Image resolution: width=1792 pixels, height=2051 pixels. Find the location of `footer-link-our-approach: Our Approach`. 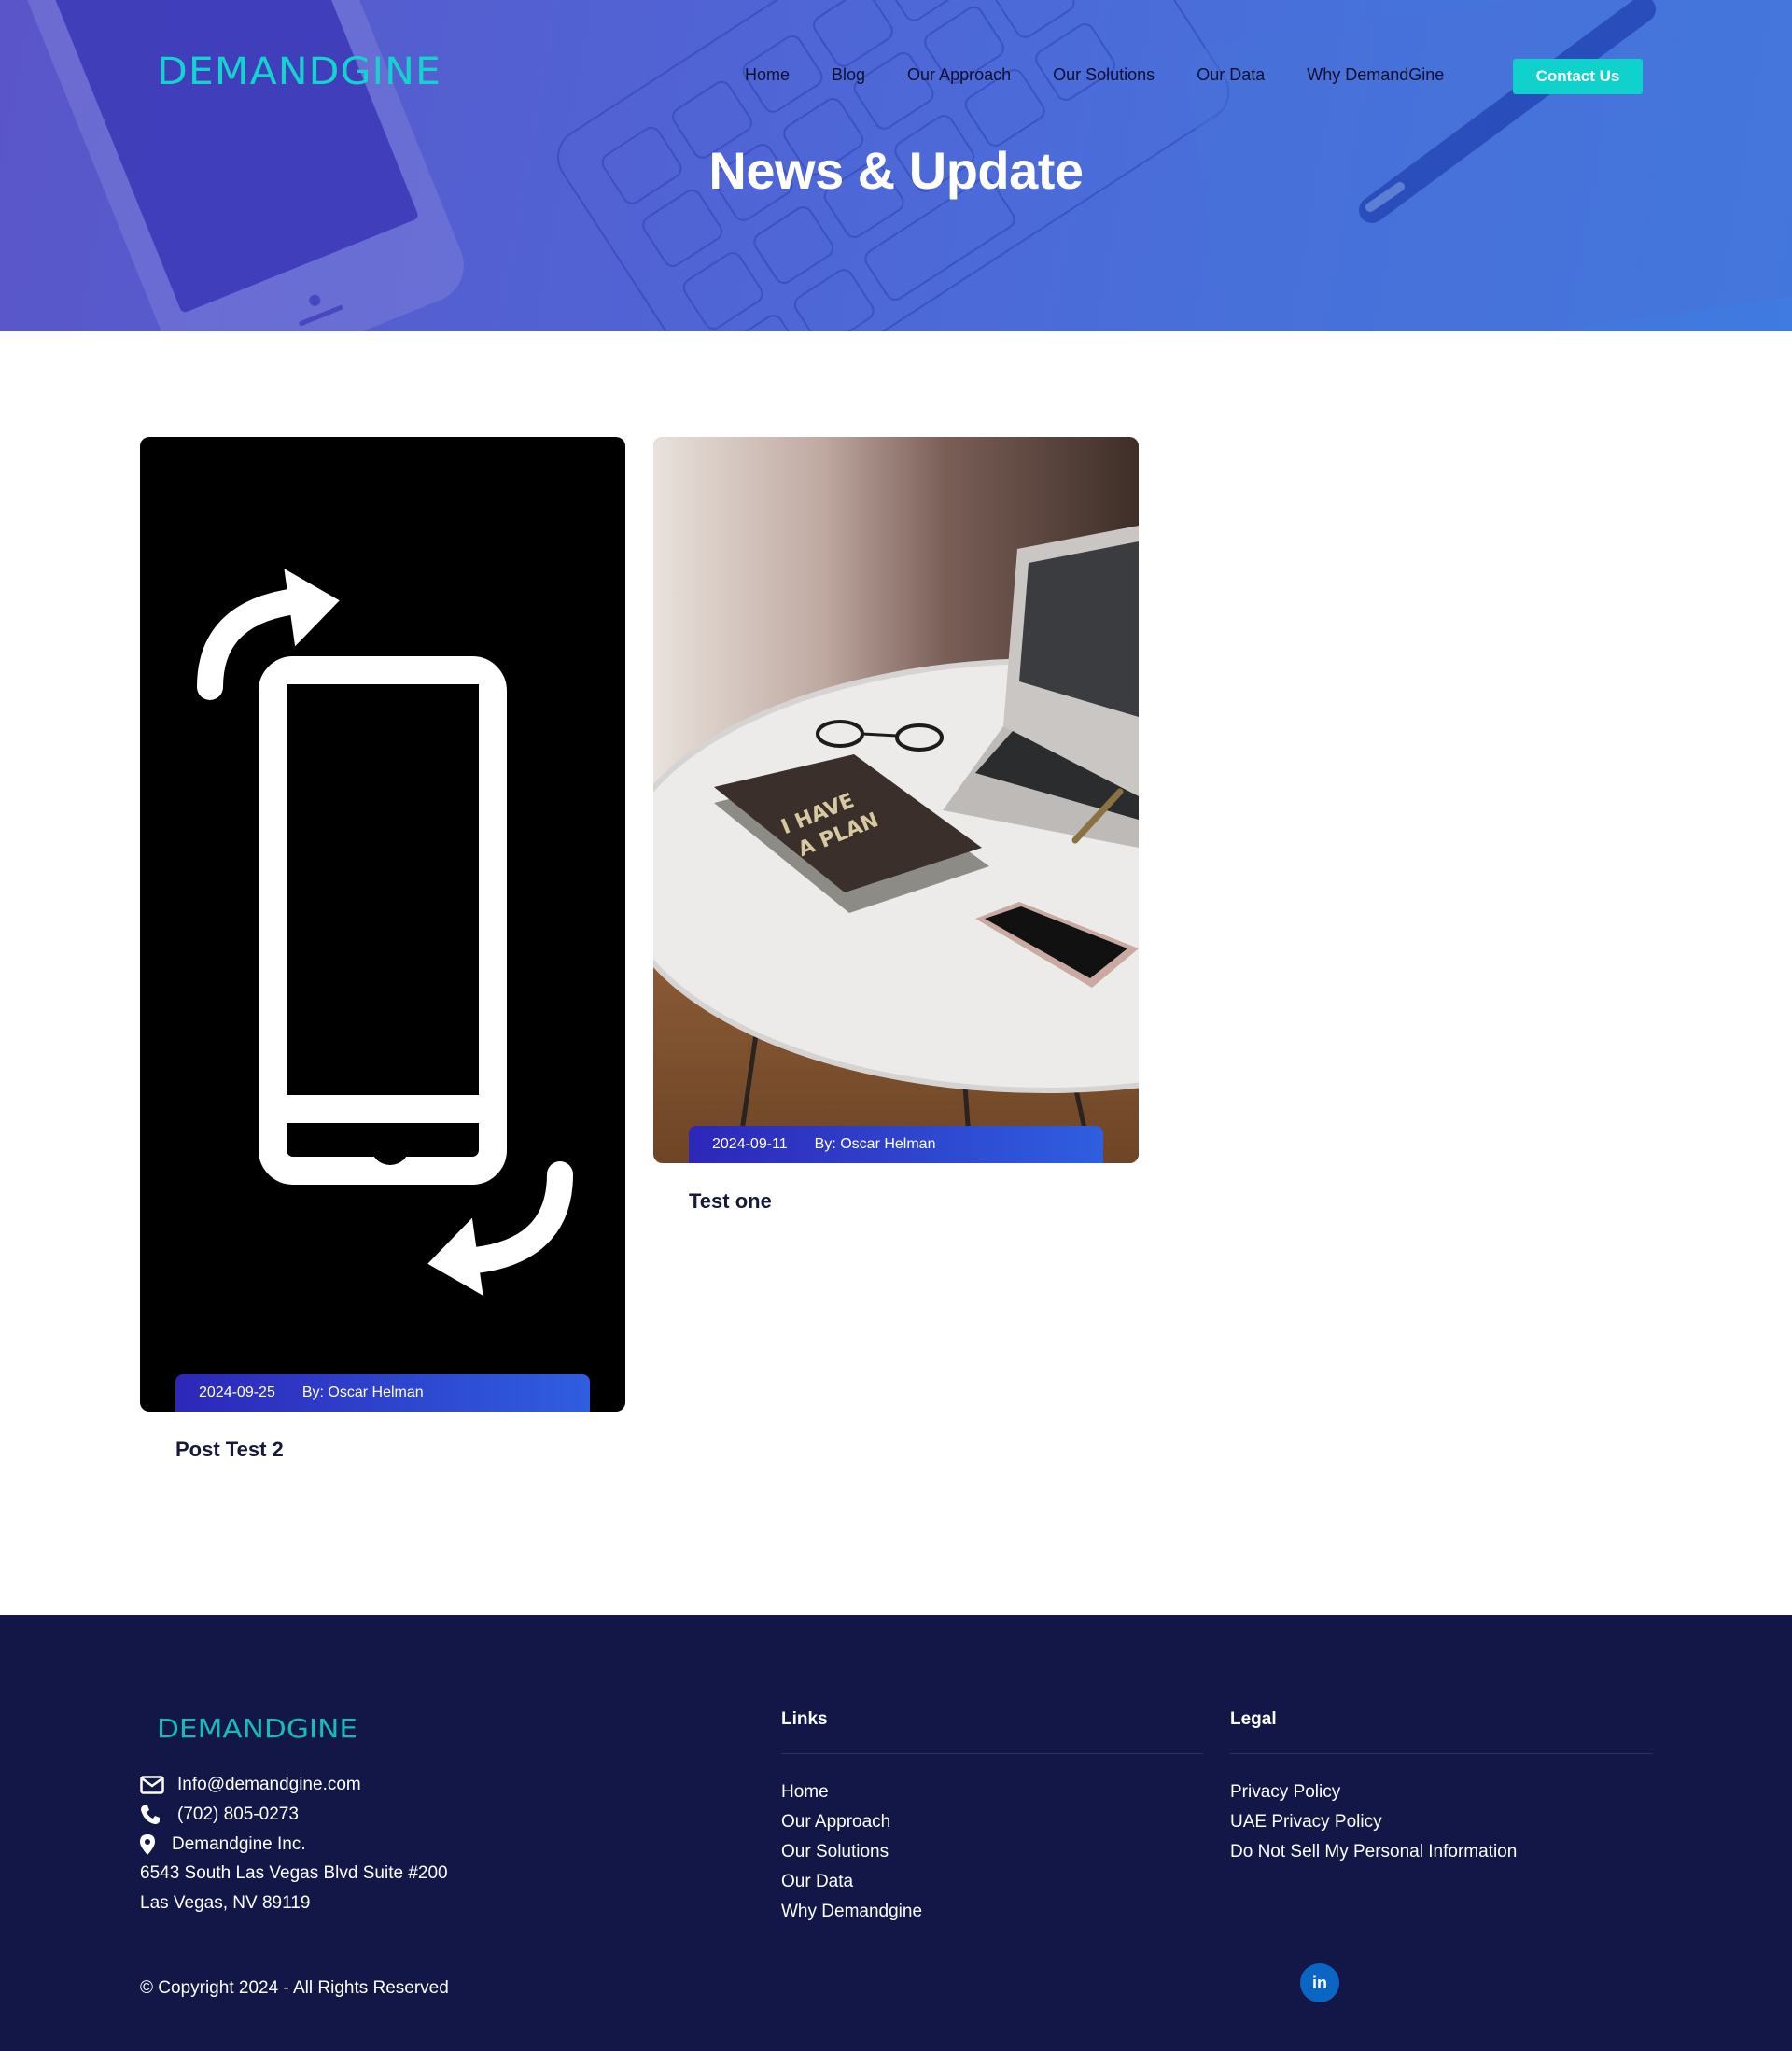

footer-link-our-approach: Our Approach is located at coordinates (851, 1822).